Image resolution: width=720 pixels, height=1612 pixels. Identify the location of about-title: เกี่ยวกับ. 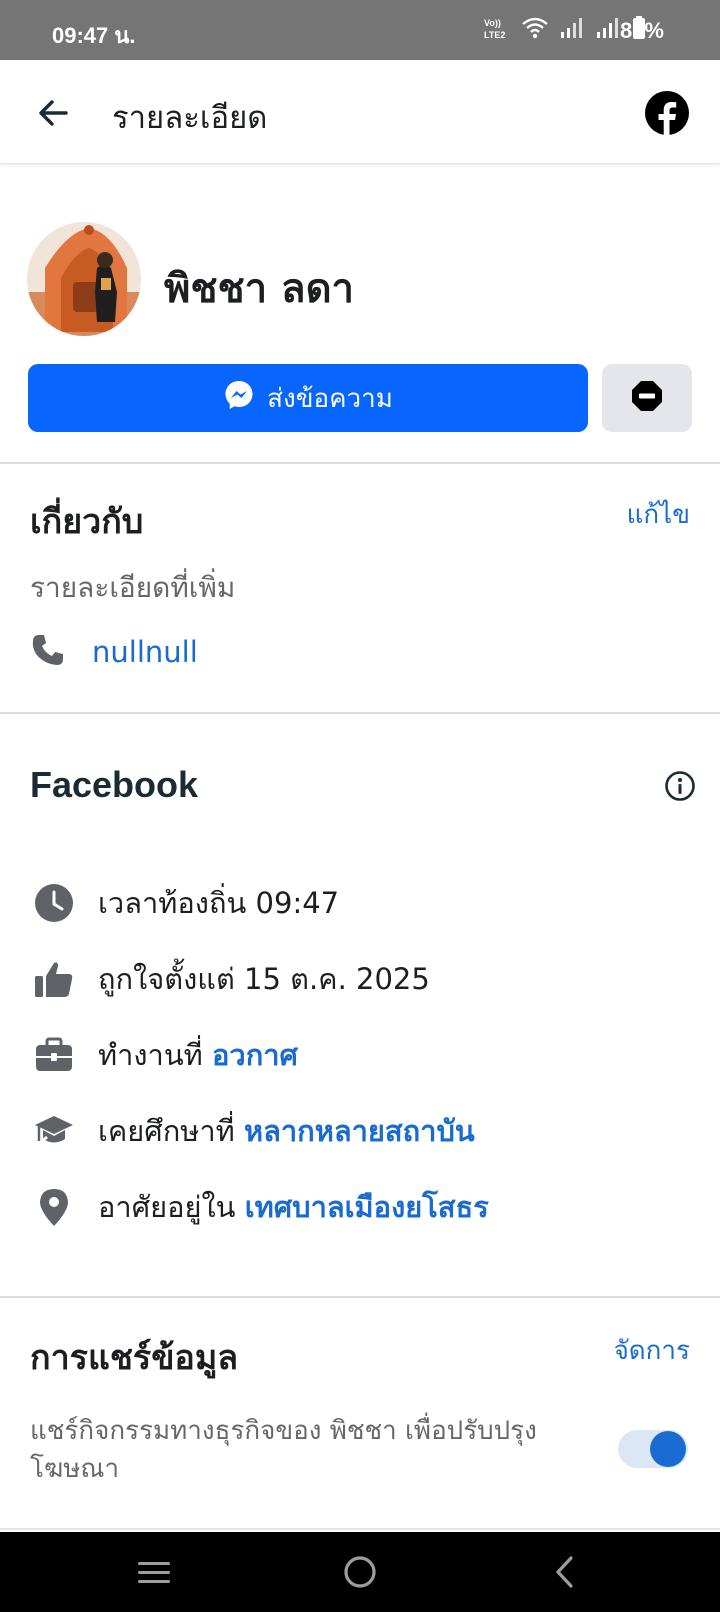
(87, 522).